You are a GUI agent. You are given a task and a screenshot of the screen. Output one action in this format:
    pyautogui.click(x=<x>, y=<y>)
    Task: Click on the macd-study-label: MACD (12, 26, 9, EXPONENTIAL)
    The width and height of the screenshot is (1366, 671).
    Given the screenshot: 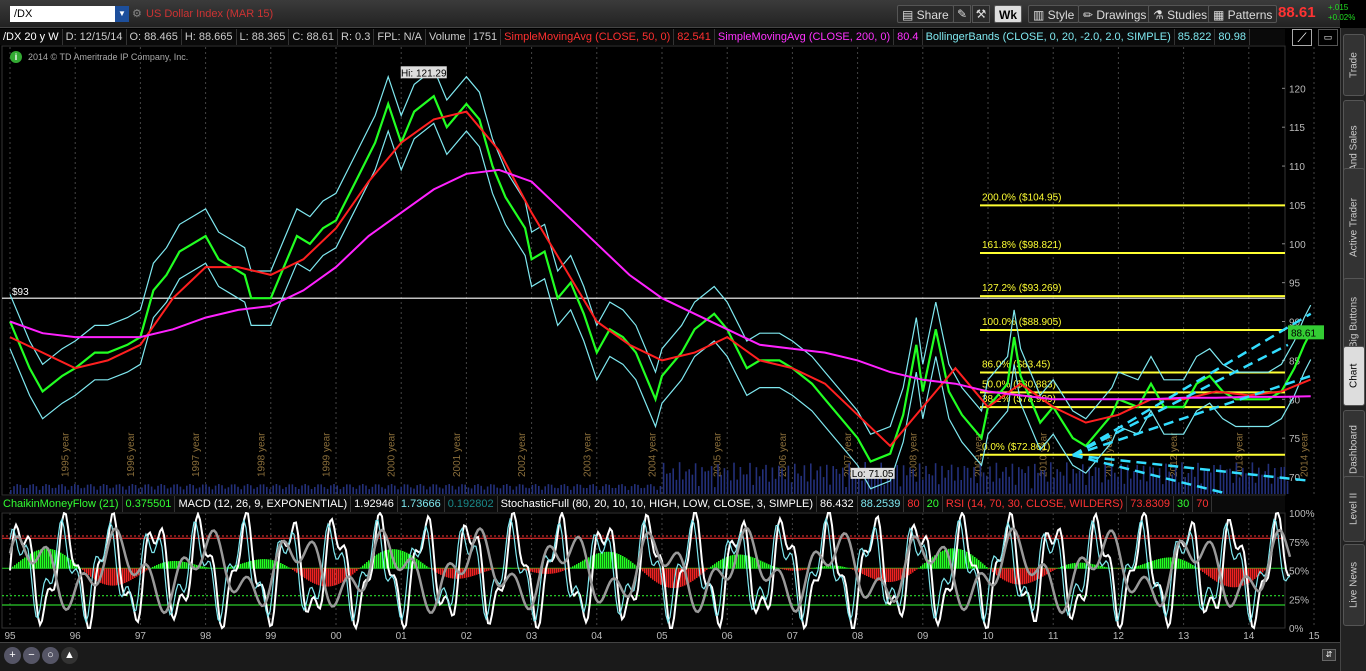 What is the action you would take?
    pyautogui.click(x=263, y=504)
    